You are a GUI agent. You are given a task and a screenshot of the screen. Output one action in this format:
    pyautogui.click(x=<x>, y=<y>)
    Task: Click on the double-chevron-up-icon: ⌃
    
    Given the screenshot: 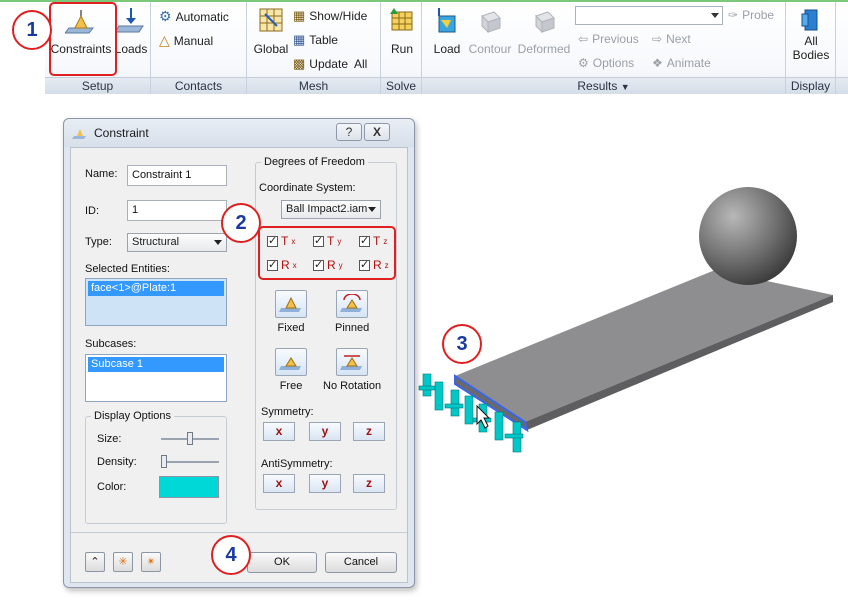 What is the action you would take?
    pyautogui.click(x=95, y=562)
    